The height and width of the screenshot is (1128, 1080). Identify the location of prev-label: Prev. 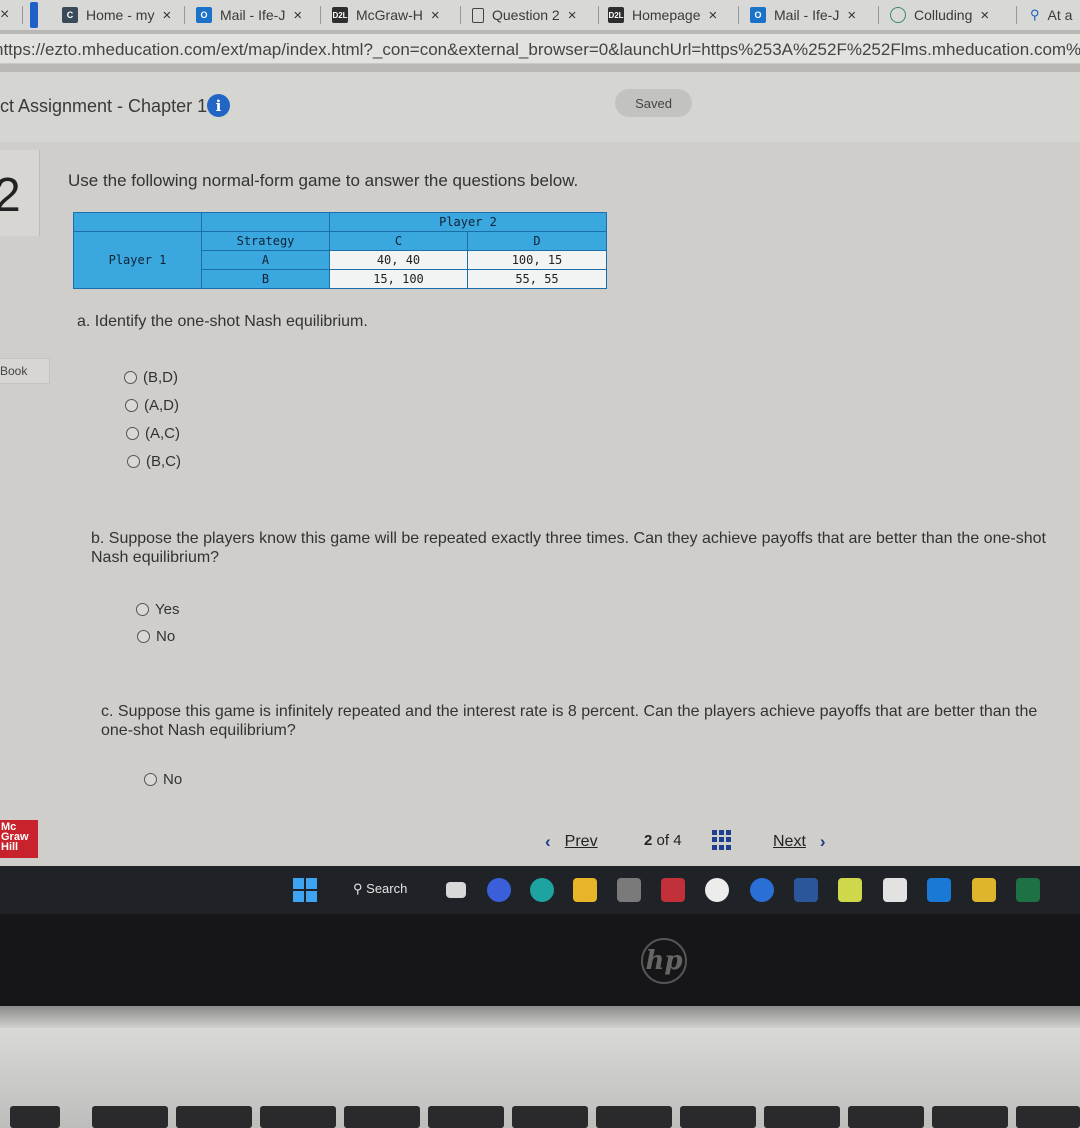
(581, 842).